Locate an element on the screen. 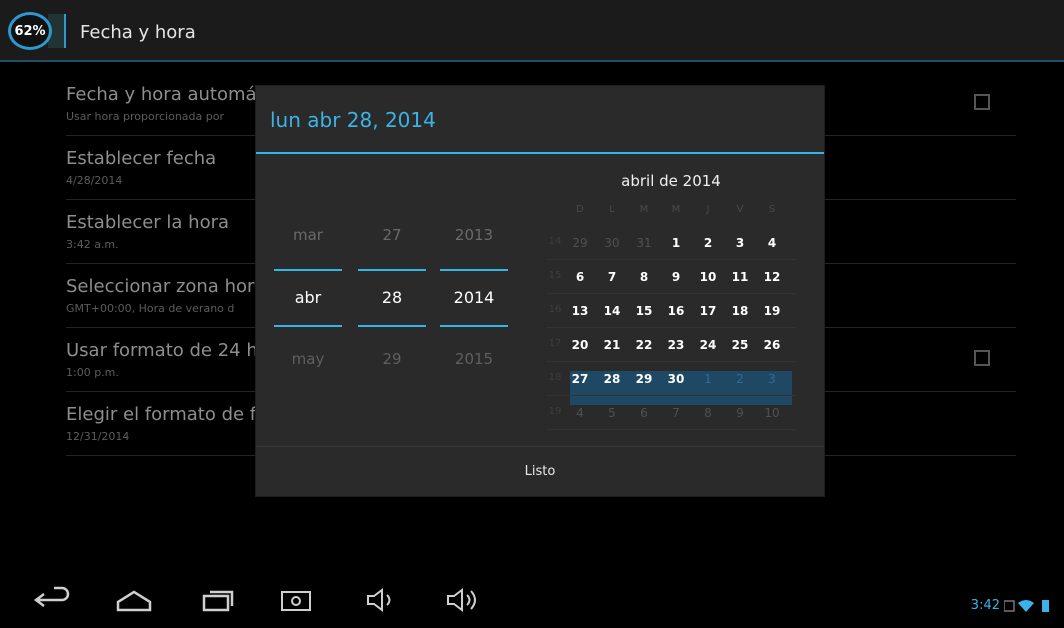  dialog-button-bar: Listo is located at coordinates (540, 471).